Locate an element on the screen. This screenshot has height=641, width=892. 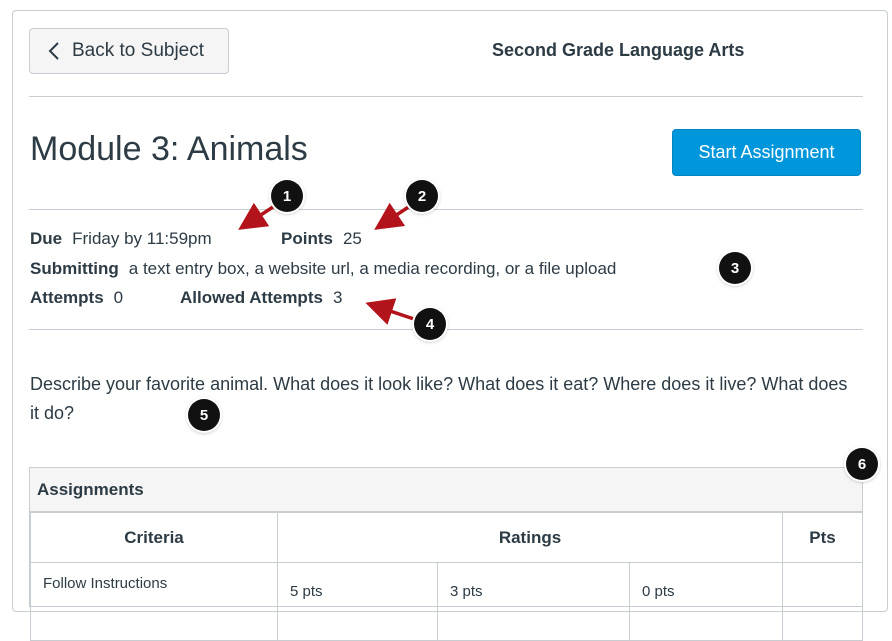
subject-title: Second Grade Language Arts is located at coordinates (618, 50).